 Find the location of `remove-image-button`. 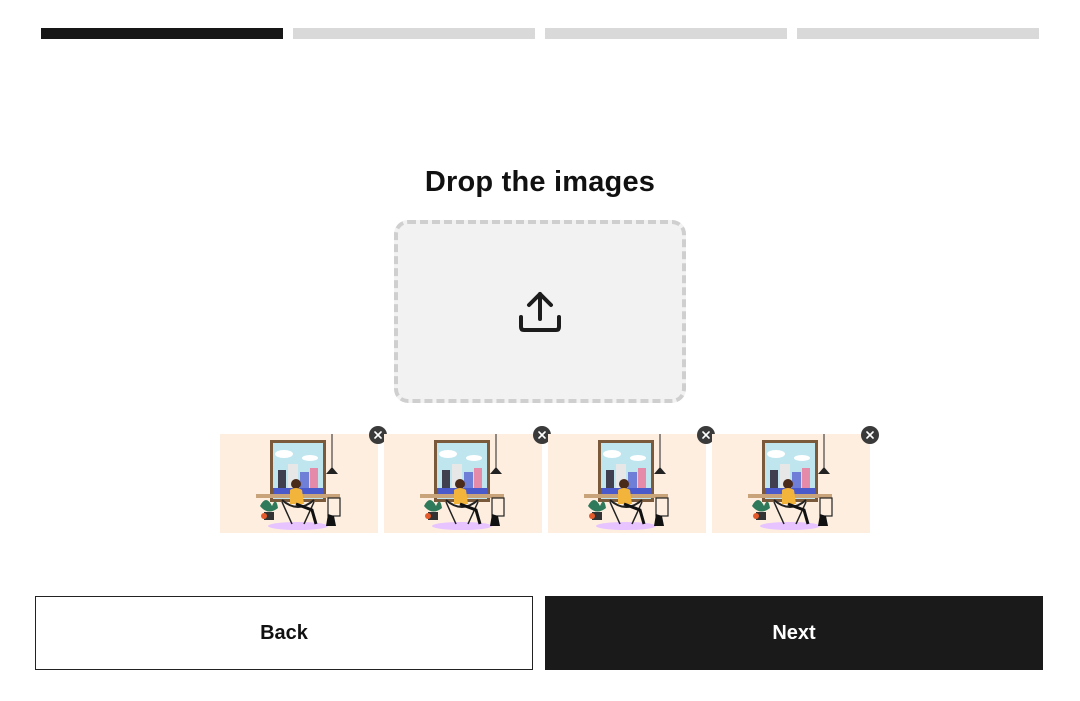

remove-image-button is located at coordinates (870, 435).